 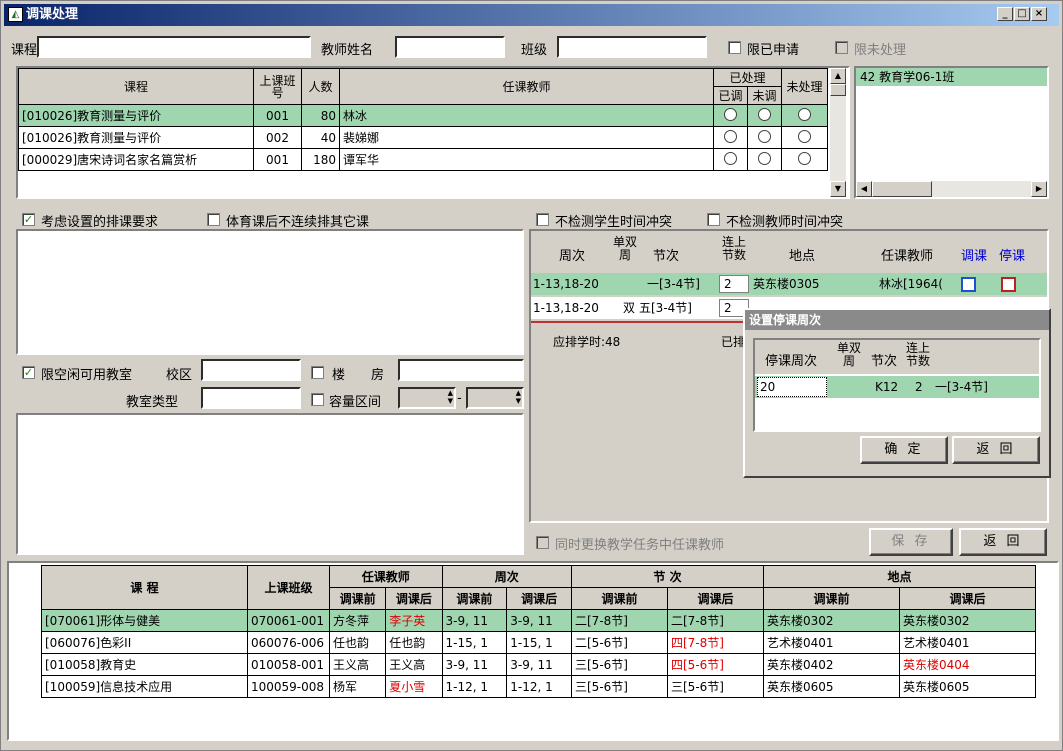 I want to click on chg-cell-course: [060076]色彩II, so click(x=144, y=642).